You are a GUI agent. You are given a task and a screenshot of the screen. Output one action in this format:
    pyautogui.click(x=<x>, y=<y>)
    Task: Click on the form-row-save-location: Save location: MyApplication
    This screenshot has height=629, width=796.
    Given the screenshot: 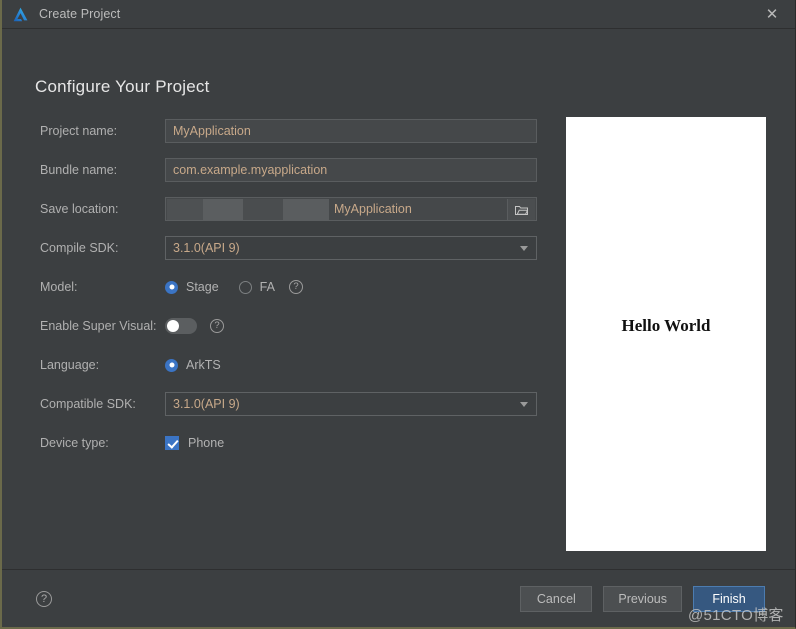 What is the action you would take?
    pyautogui.click(x=290, y=209)
    